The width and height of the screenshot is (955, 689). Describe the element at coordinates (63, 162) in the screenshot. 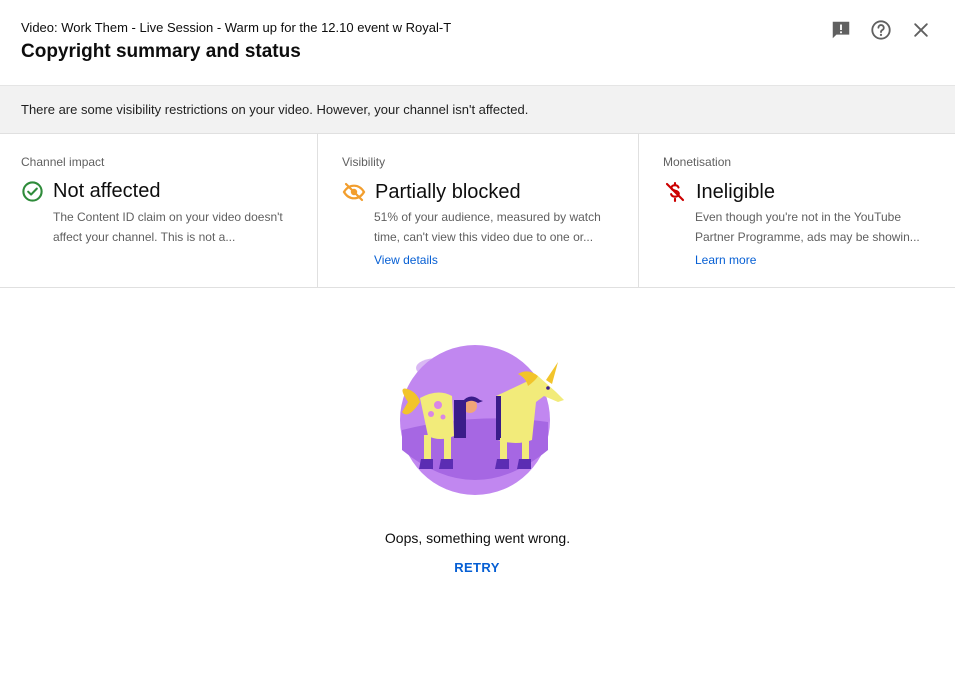

I see `card-label: Channel impact` at that location.